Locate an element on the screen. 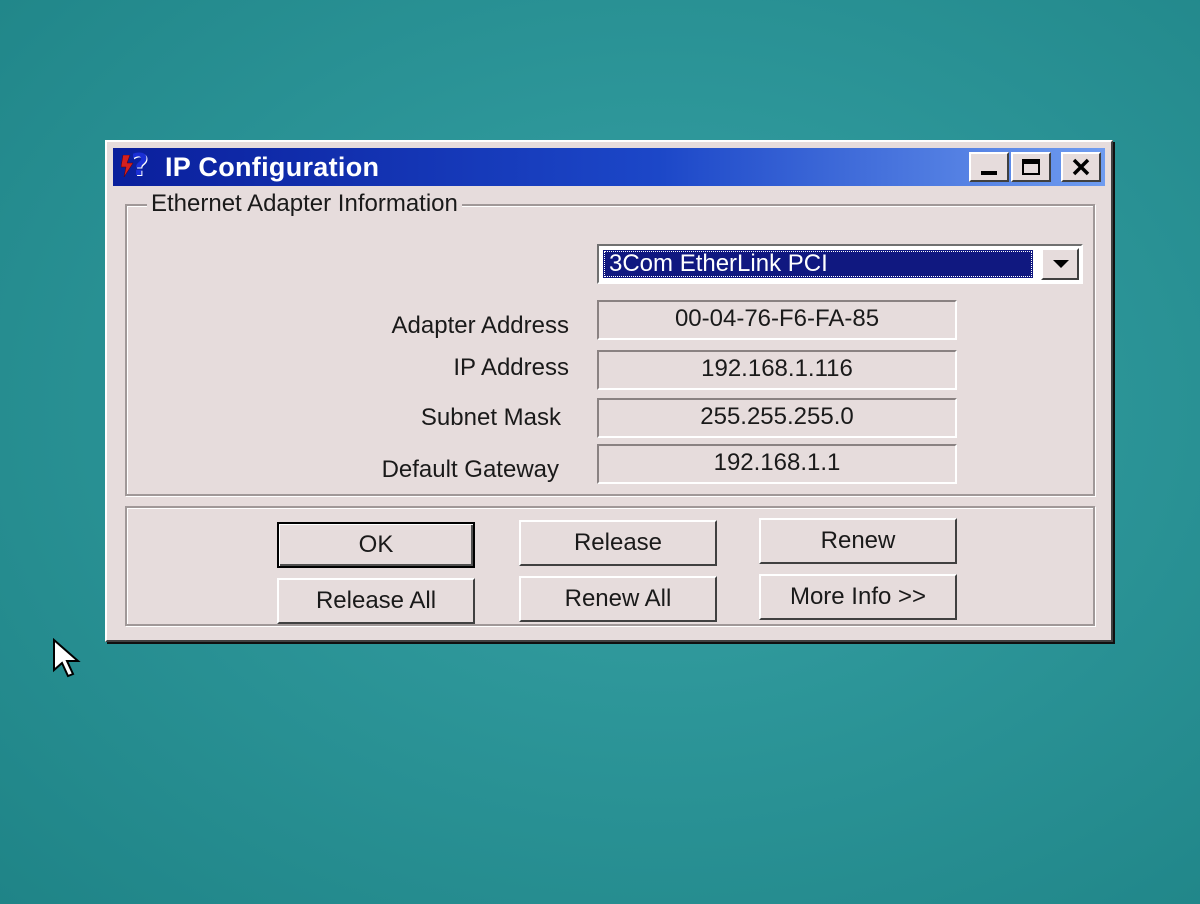 The height and width of the screenshot is (904, 1200). window-title: IP Configuration is located at coordinates (272, 166).